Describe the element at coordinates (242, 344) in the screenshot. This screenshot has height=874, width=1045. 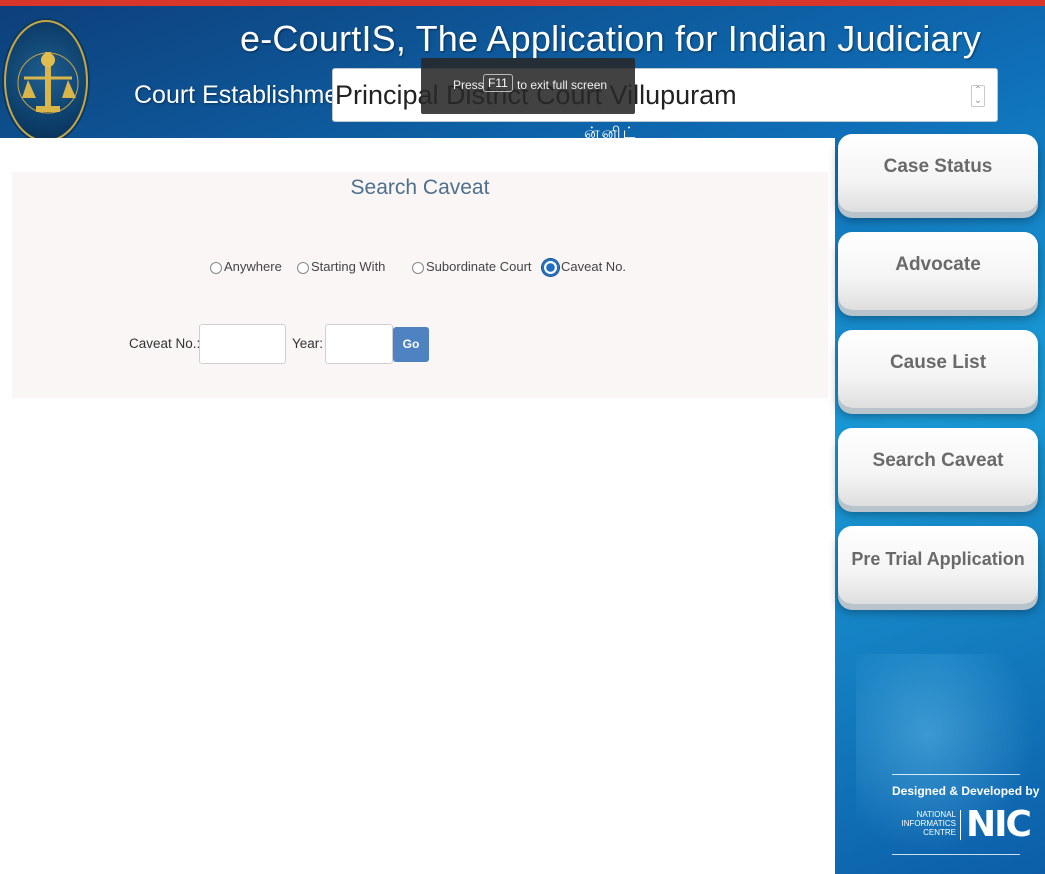
I see `caveat-no-input` at that location.